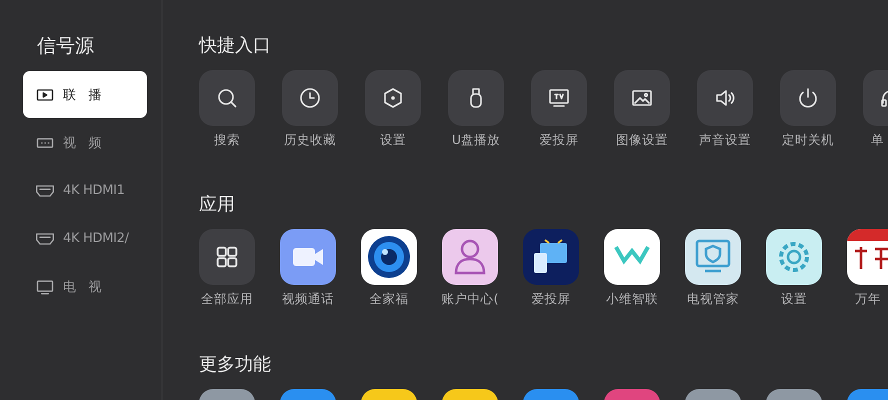  What do you see at coordinates (713, 299) in the screenshot?
I see `app-label: 电视管家` at bounding box center [713, 299].